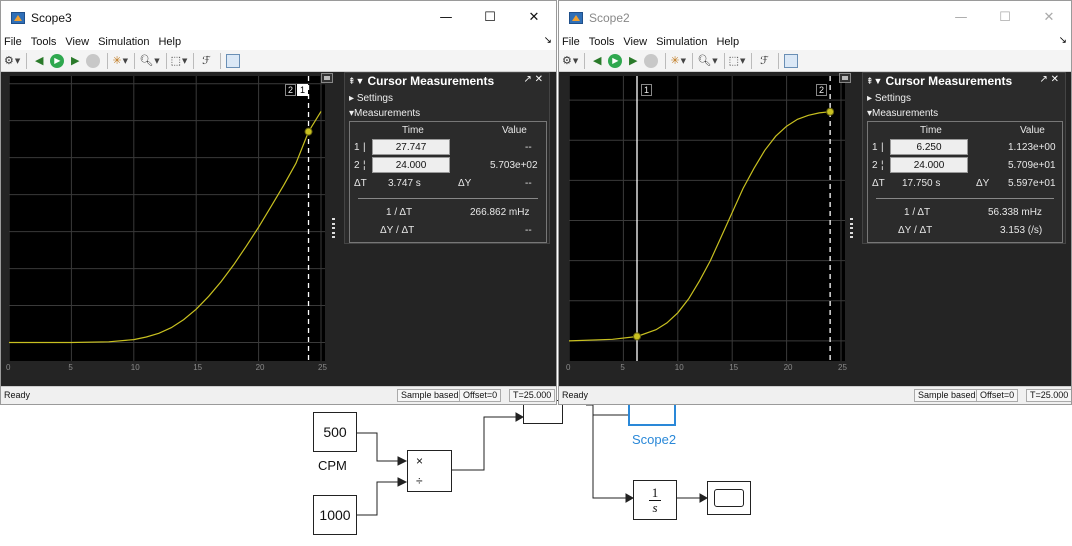  What do you see at coordinates (4, 120) in the screenshot?
I see `y-tick-label: 600` at bounding box center [4, 120].